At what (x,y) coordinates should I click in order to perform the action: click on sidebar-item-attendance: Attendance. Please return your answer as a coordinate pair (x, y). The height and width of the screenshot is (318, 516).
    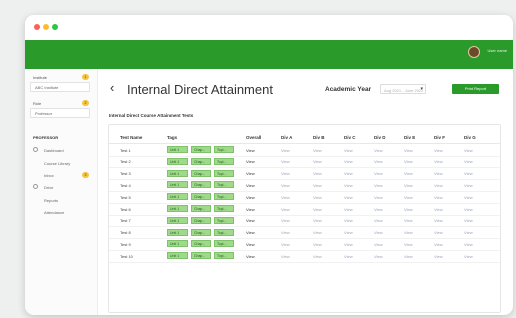
    Looking at the image, I should click on (54, 212).